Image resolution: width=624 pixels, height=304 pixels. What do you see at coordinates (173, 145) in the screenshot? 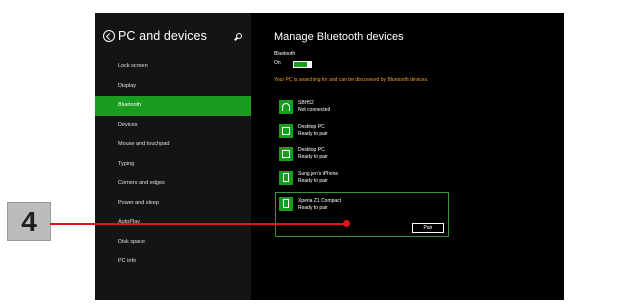
I see `sidebar-item-mouse-and-touchpad: Mouse and touchpad` at bounding box center [173, 145].